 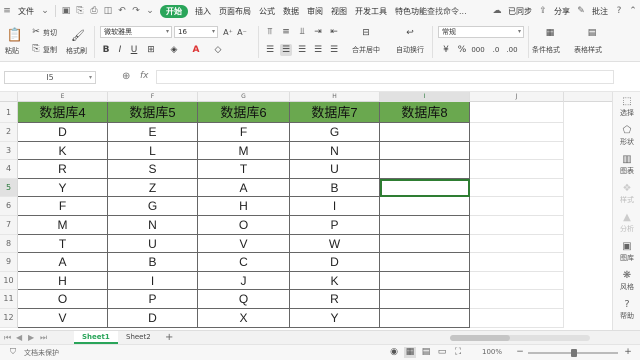 I want to click on font-color-icon: A, so click(x=196, y=50).